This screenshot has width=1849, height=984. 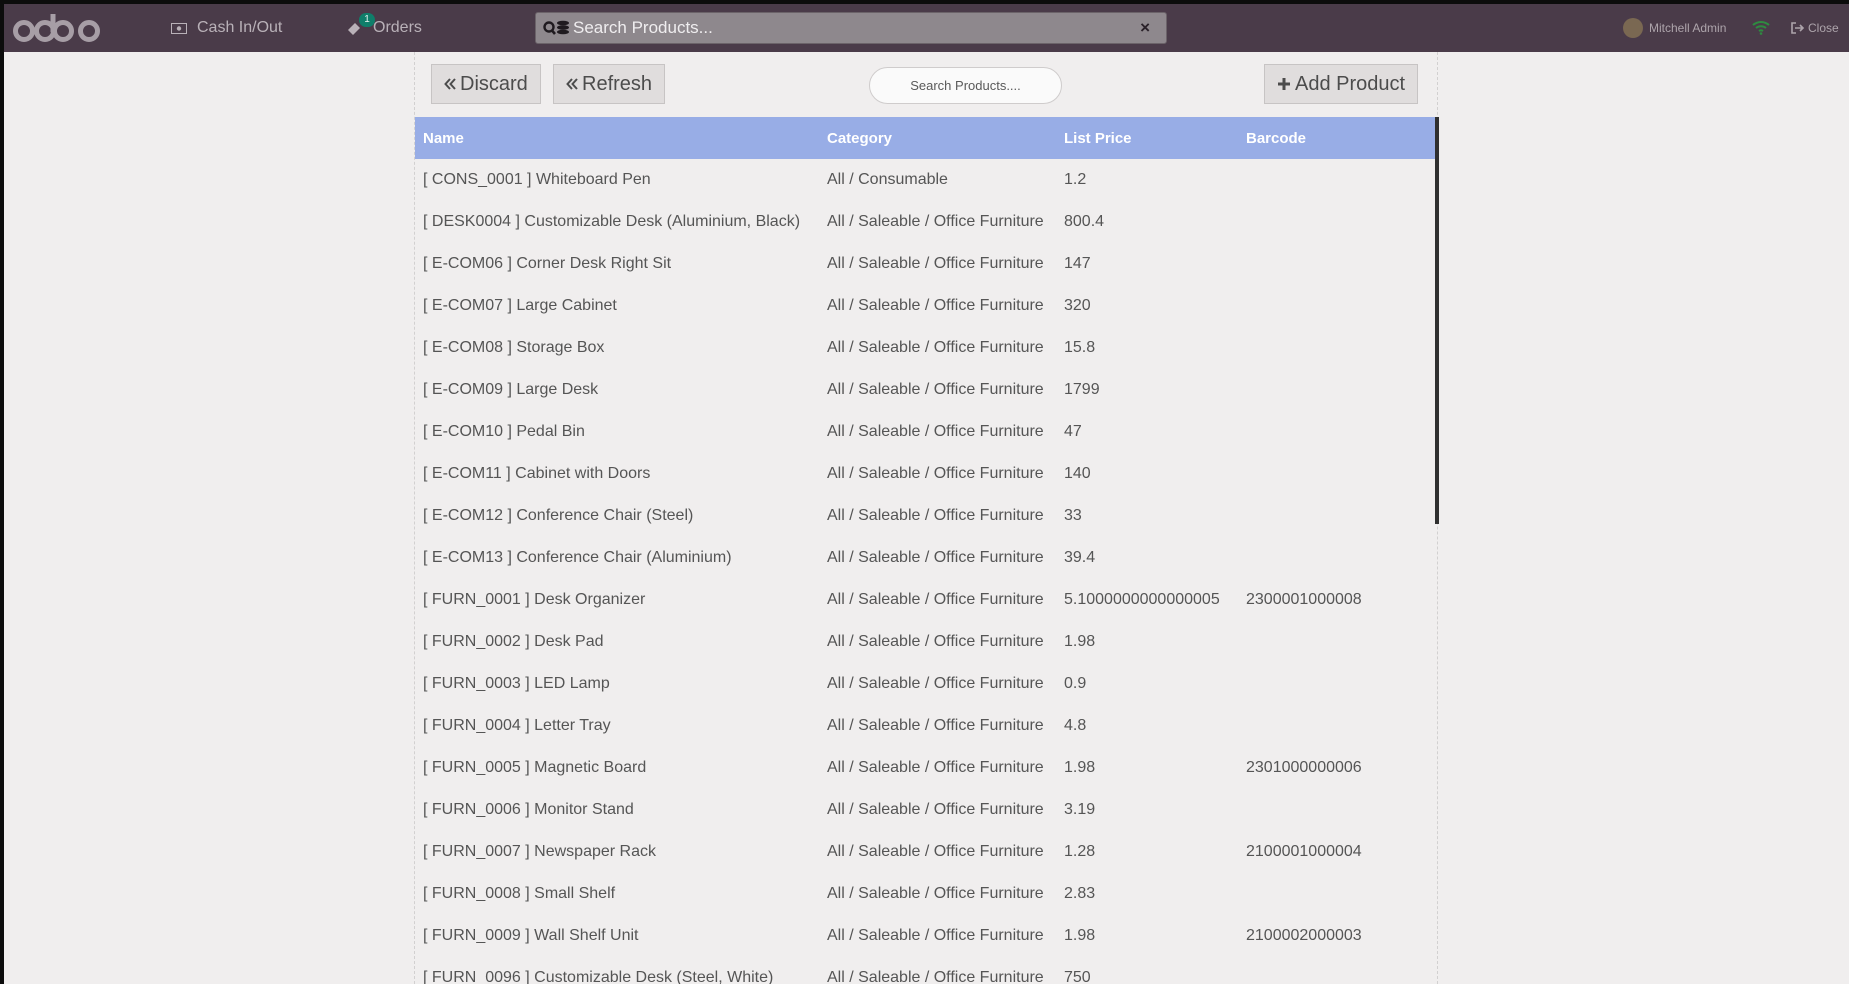 I want to click on cell-category: All / Consumable, so click(x=887, y=179).